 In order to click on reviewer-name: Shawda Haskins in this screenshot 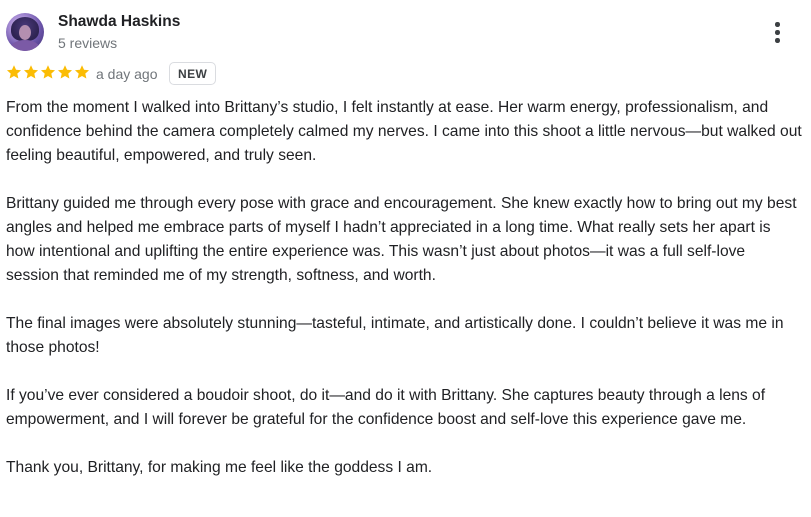, I will do `click(119, 22)`.